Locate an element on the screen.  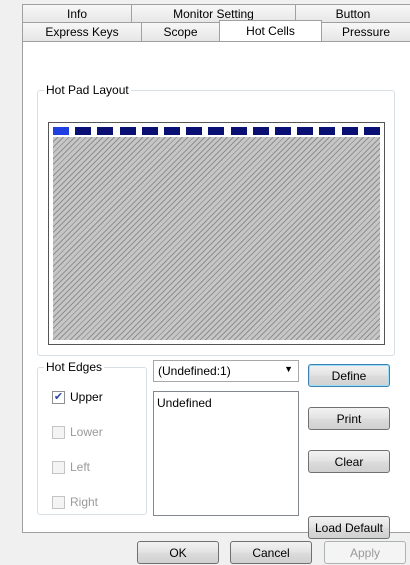
lower-checkbox: Lower is located at coordinates (77, 432).